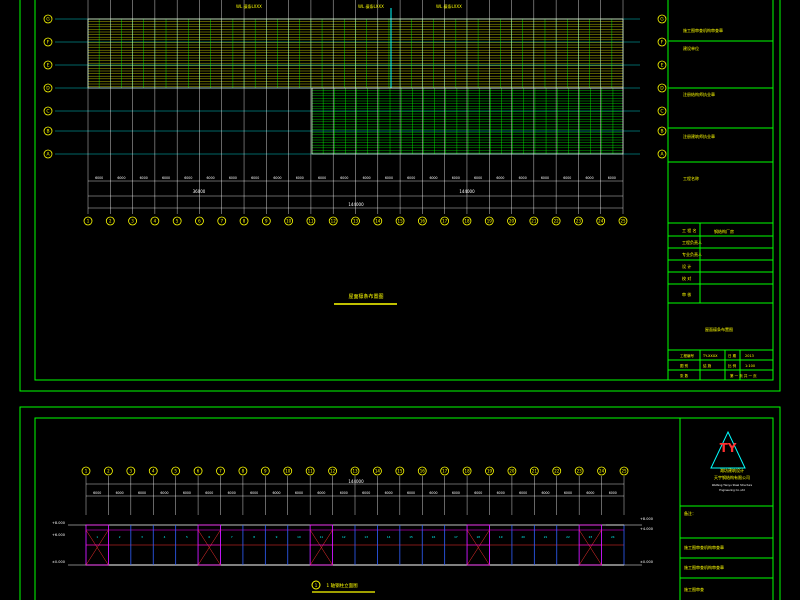  What do you see at coordinates (342, 585) in the screenshot?
I see `elevation-title: 1 轴钢柱立面图` at bounding box center [342, 585].